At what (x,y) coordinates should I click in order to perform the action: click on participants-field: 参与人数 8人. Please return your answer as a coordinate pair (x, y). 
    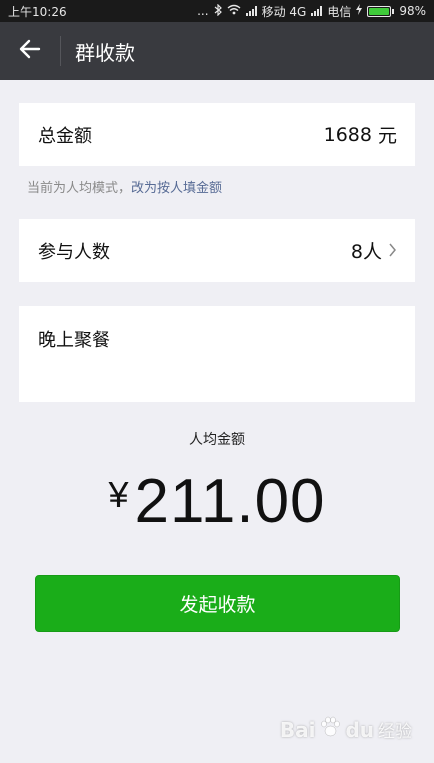
    Looking at the image, I should click on (217, 250).